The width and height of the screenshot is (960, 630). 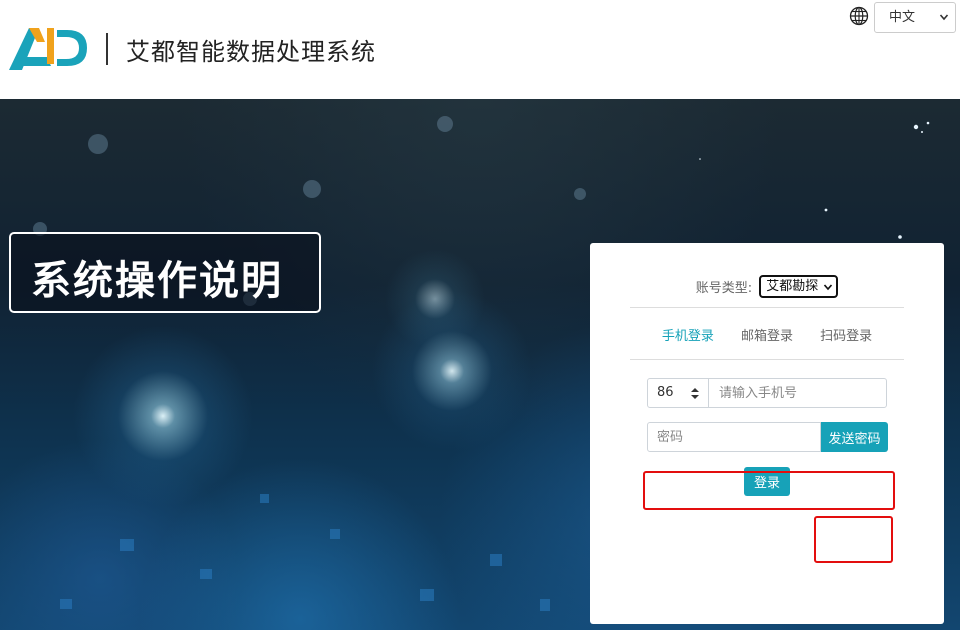 What do you see at coordinates (665, 392) in the screenshot?
I see `country-code-value: 86` at bounding box center [665, 392].